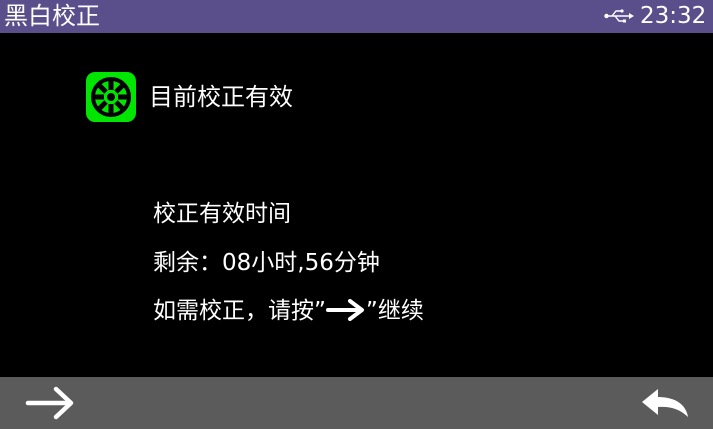  I want to click on instruction-text-after: ”继续, so click(394, 311).